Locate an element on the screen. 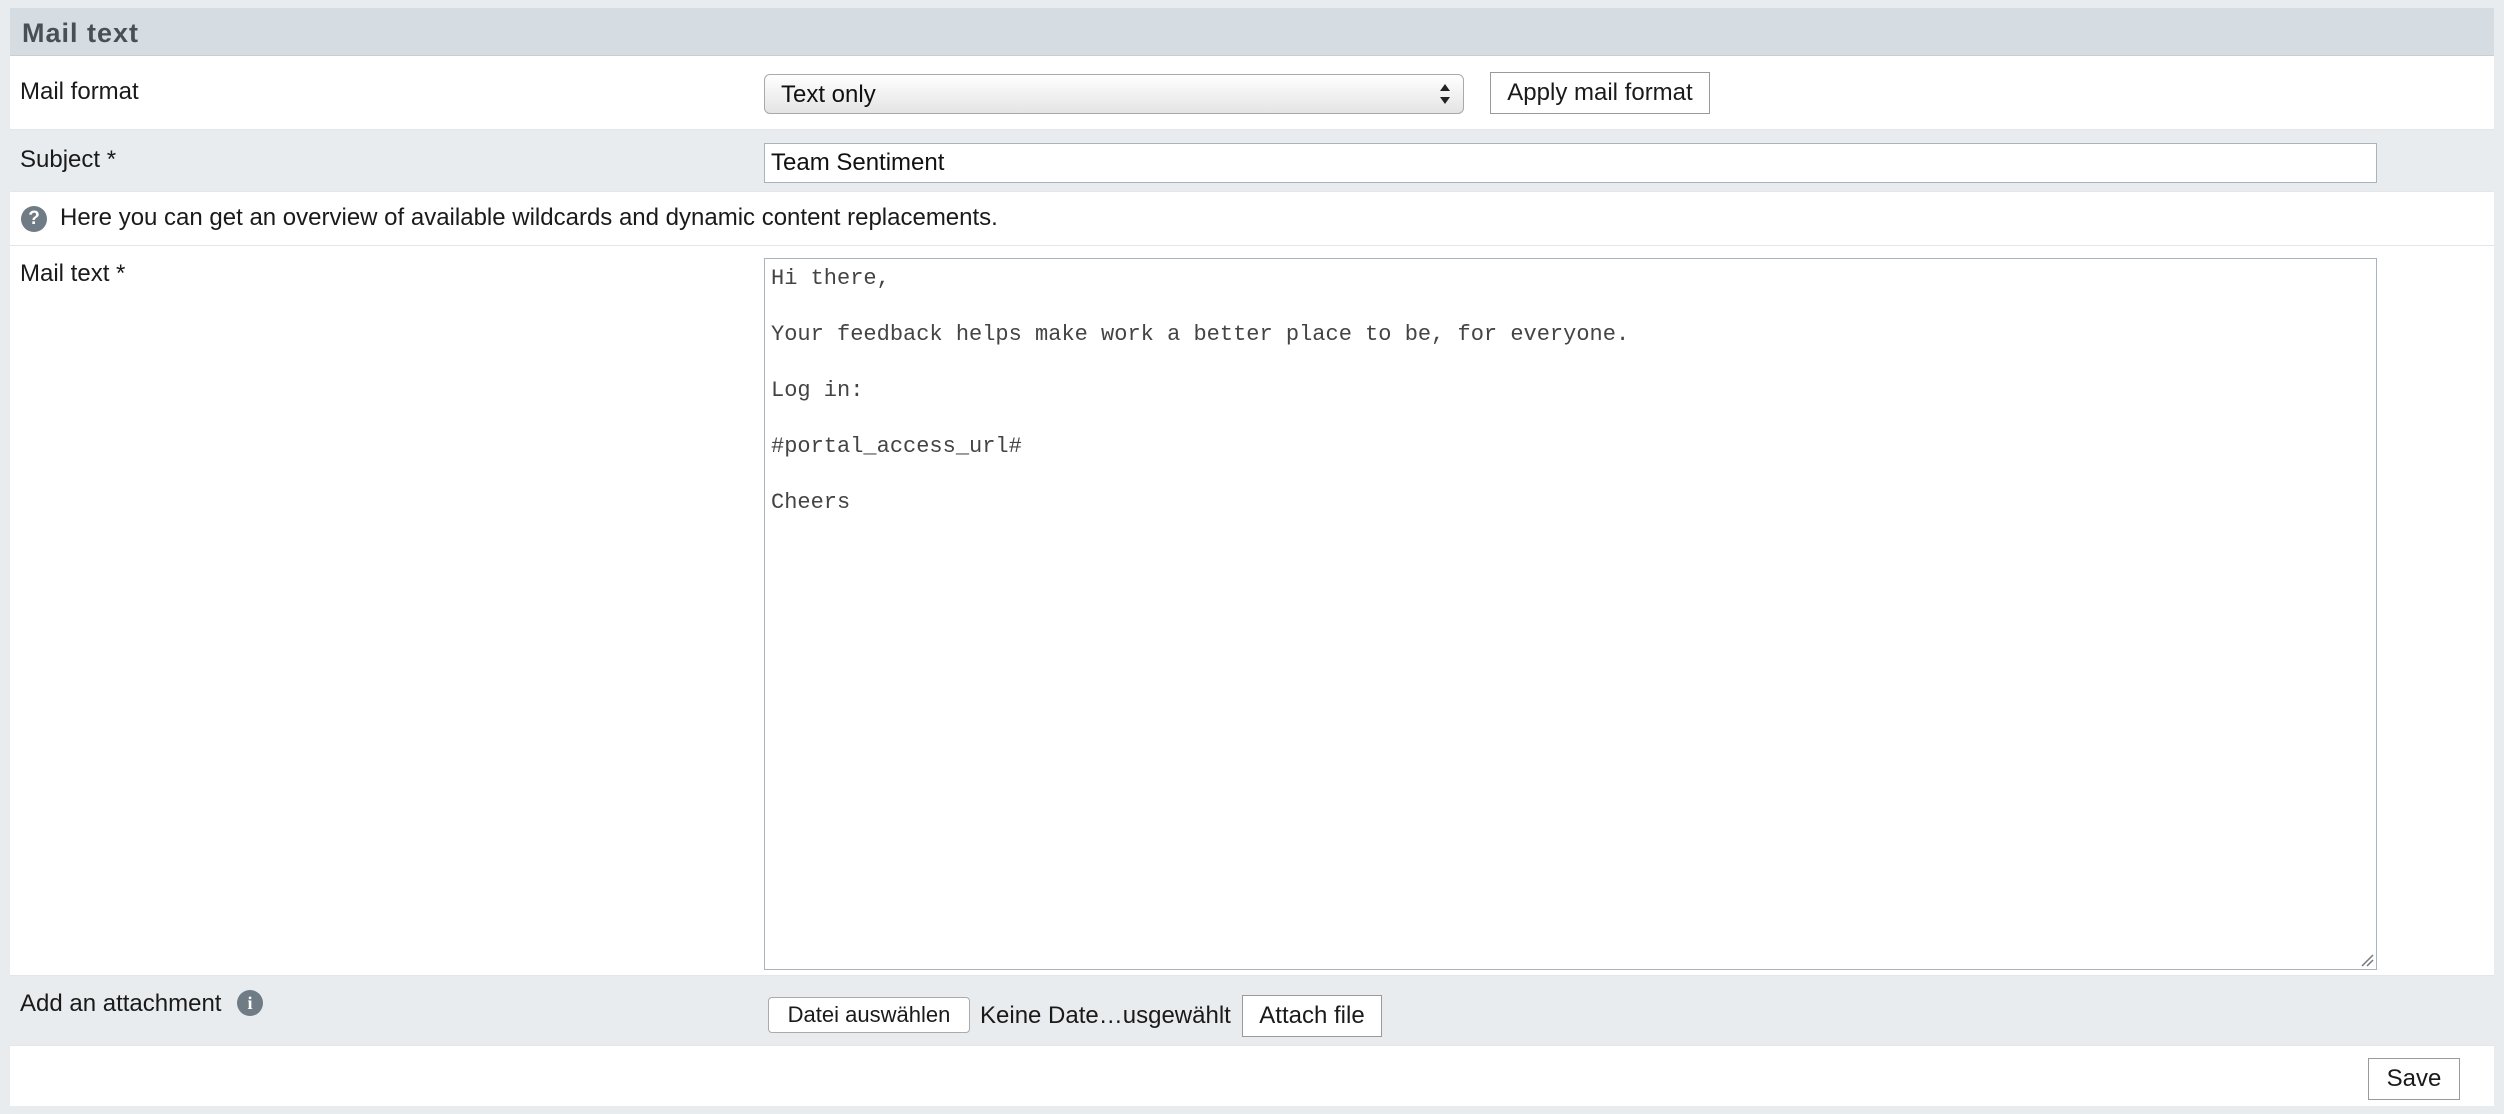 The width and height of the screenshot is (2504, 1114). question-mark-icon: ? is located at coordinates (34, 219).